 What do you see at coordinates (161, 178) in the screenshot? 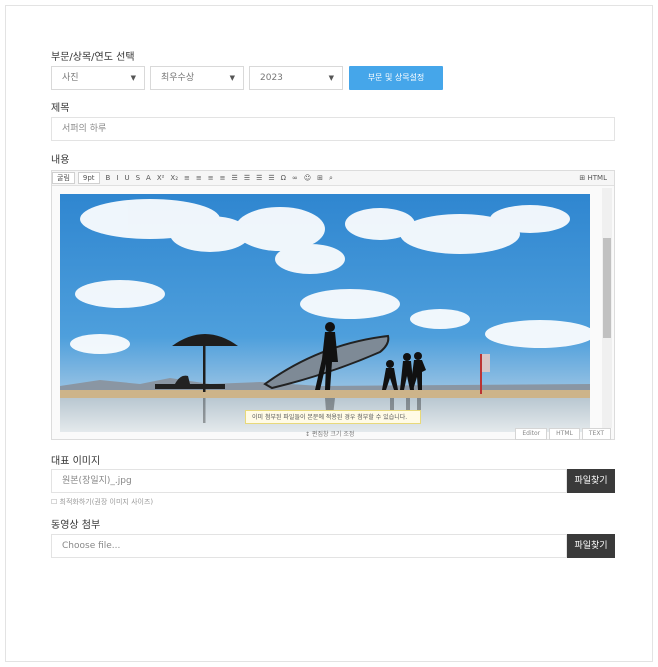
I see `superscript-icon: X²` at bounding box center [161, 178].